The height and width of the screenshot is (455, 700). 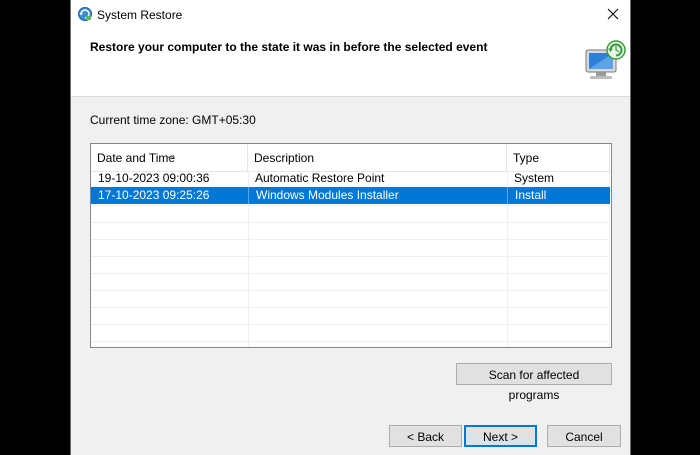 I want to click on row-type: System, so click(x=534, y=178).